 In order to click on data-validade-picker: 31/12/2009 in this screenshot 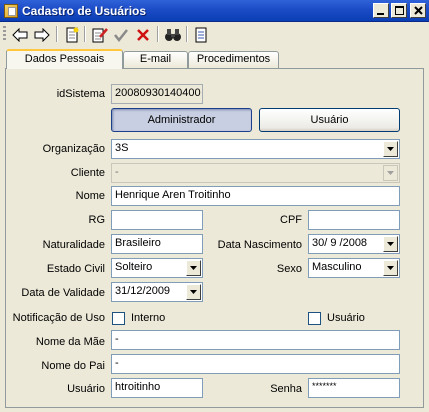, I will do `click(157, 292)`.